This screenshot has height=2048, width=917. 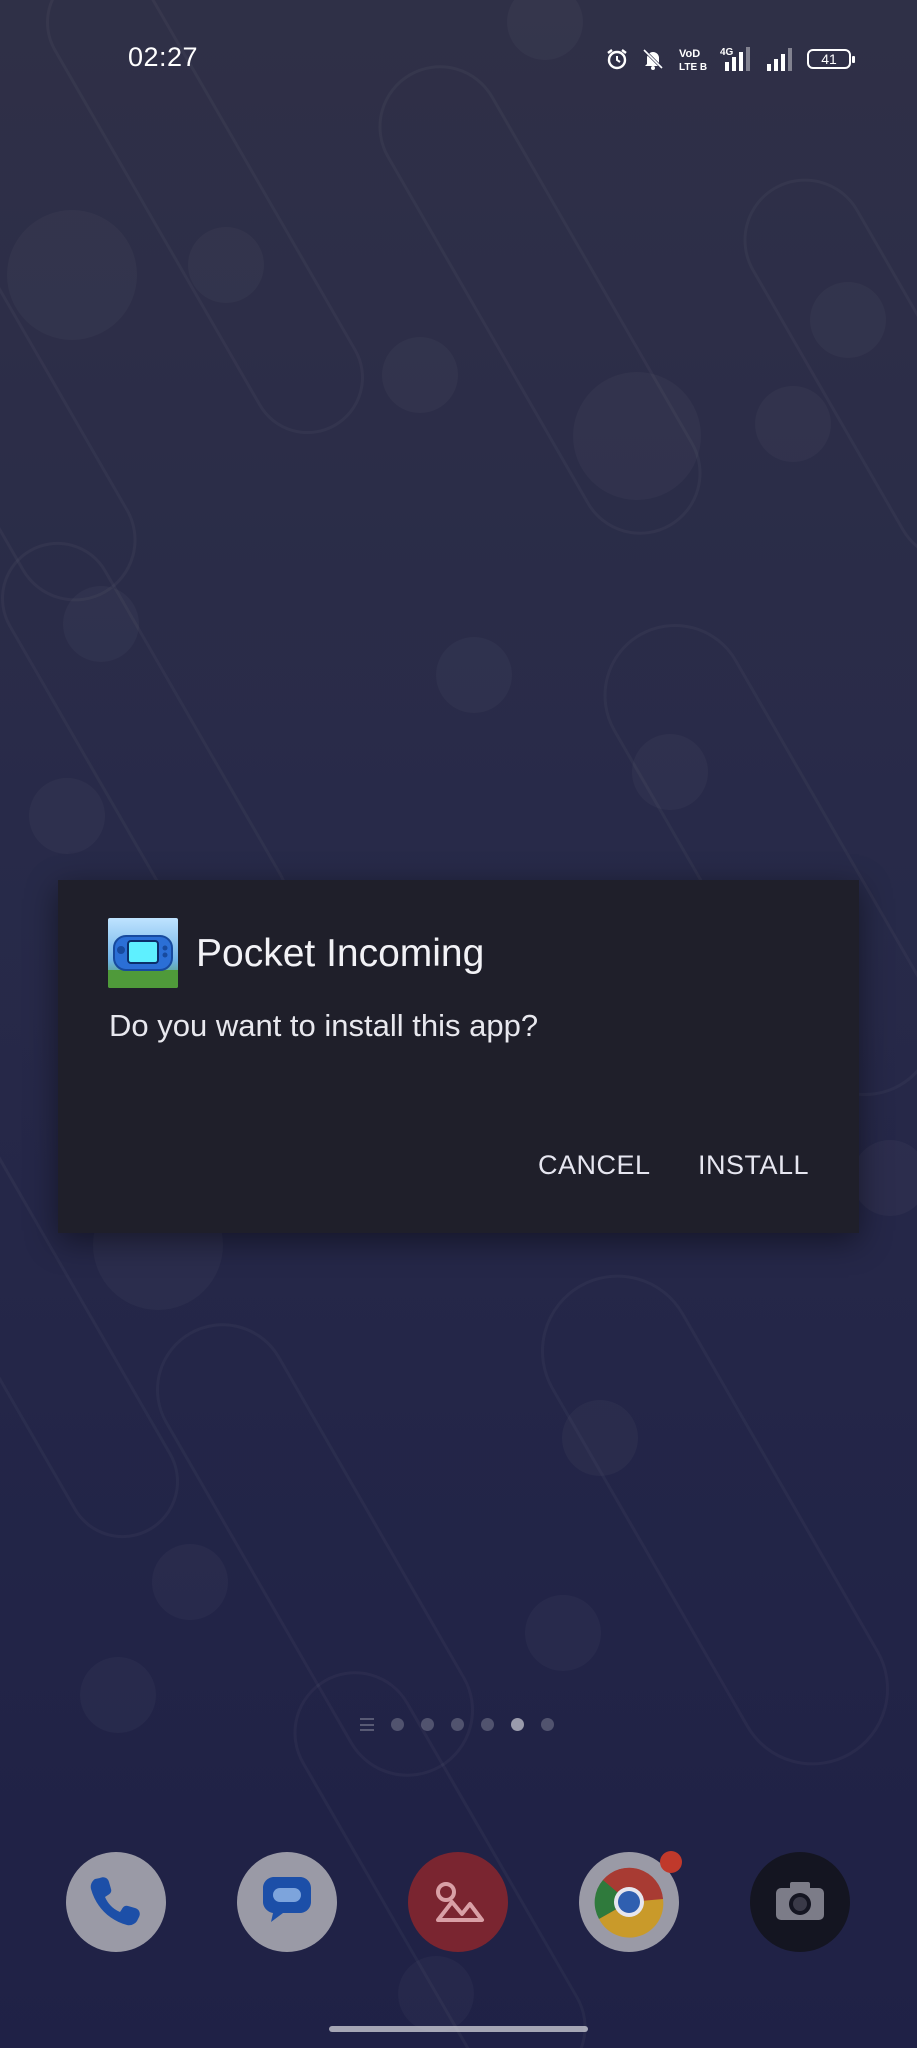 What do you see at coordinates (727, 52) in the screenshot?
I see `svg-text: 4G` at bounding box center [727, 52].